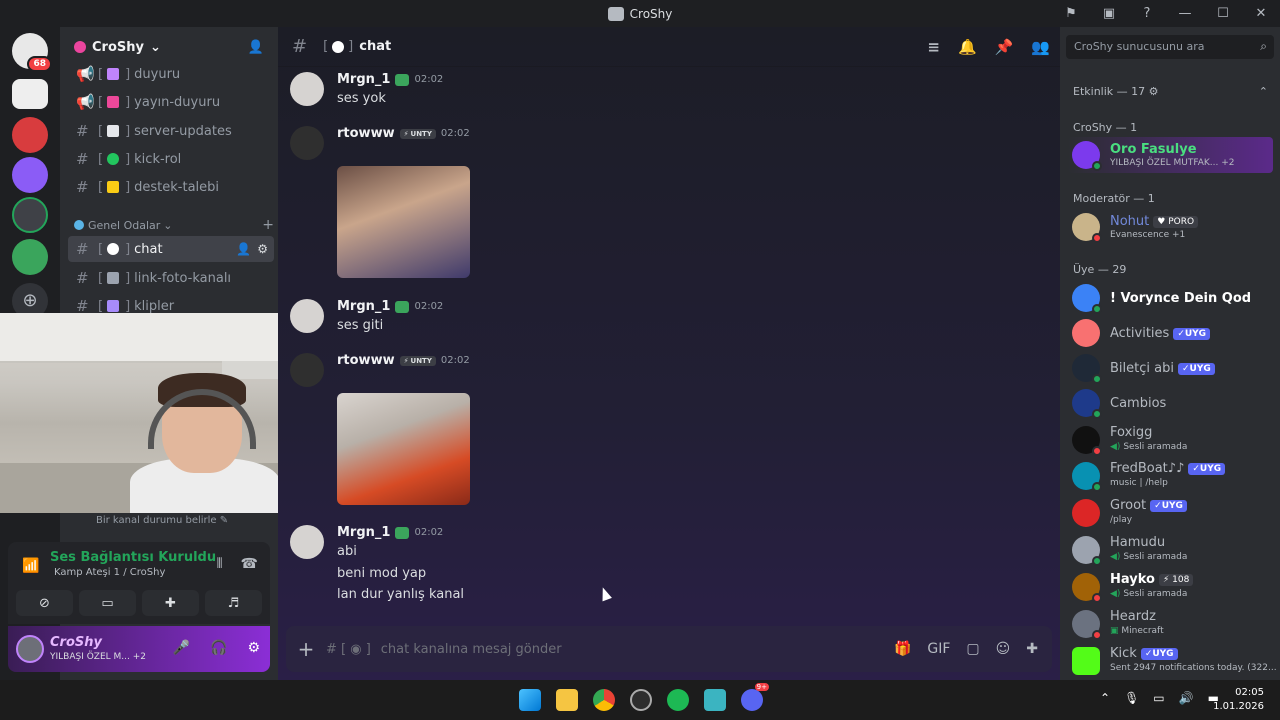  What do you see at coordinates (1170, 227) in the screenshot?
I see `member-row: Nohut ♥ PORO Evanescence +1` at bounding box center [1170, 227].